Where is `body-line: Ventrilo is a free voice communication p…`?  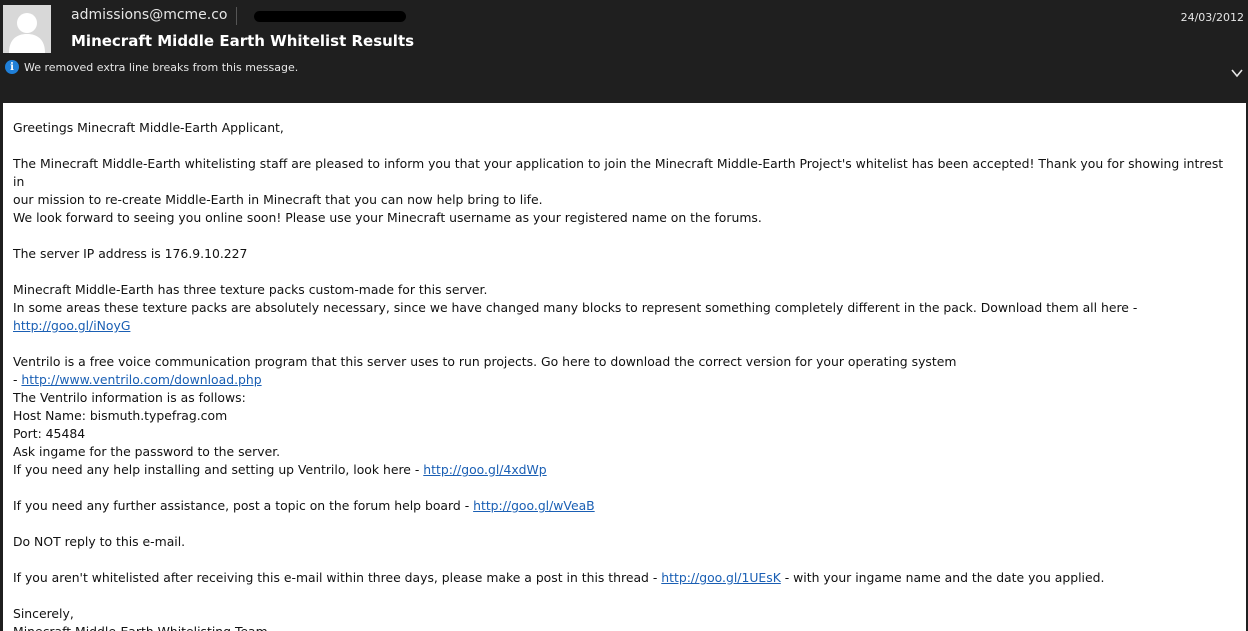 body-line: Ventrilo is a free voice communication p… is located at coordinates (485, 361).